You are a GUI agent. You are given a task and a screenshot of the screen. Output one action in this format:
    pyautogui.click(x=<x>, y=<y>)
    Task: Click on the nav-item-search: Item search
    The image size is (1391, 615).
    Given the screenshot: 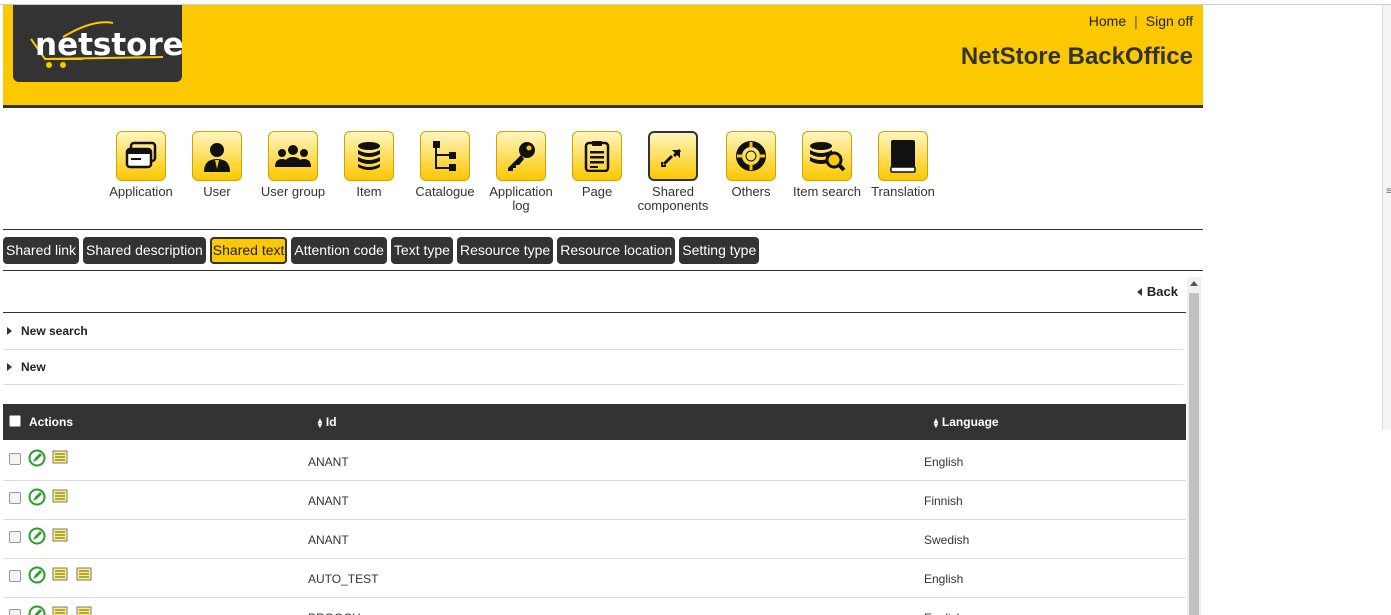 What is the action you would take?
    pyautogui.click(x=827, y=165)
    